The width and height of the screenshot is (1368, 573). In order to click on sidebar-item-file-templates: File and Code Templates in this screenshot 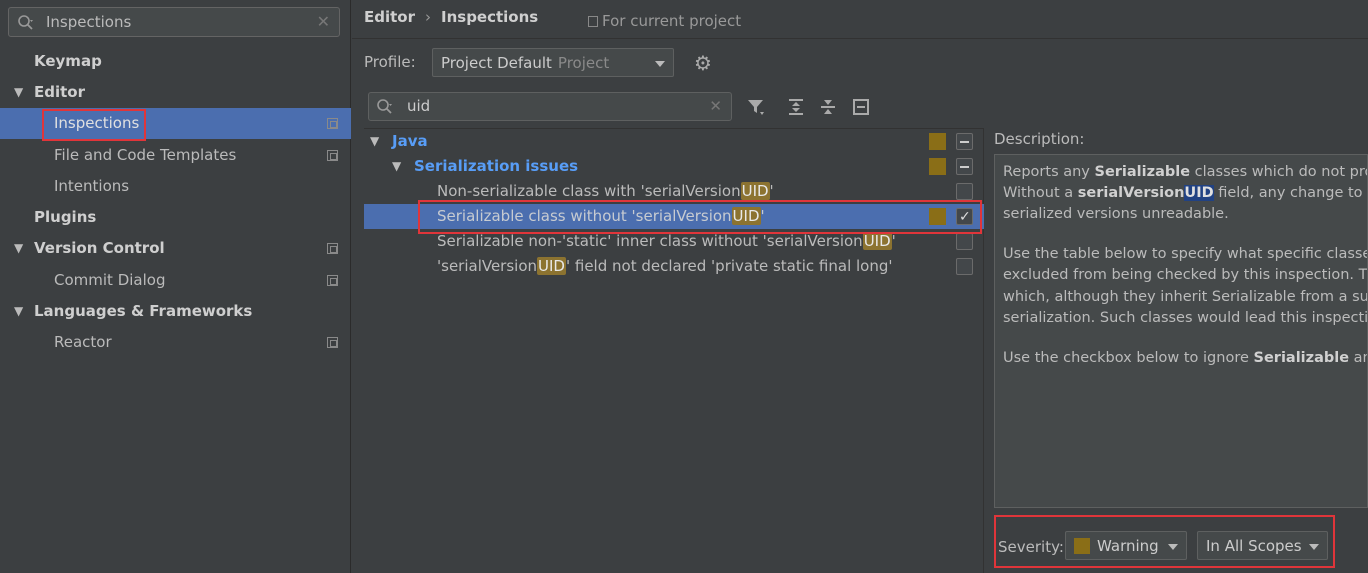, I will do `click(175, 155)`.